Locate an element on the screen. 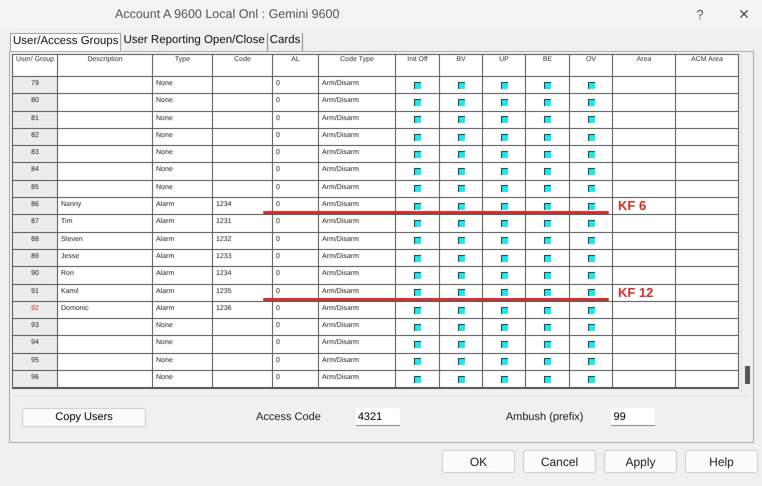  tab: User/Access Groups is located at coordinates (66, 42).